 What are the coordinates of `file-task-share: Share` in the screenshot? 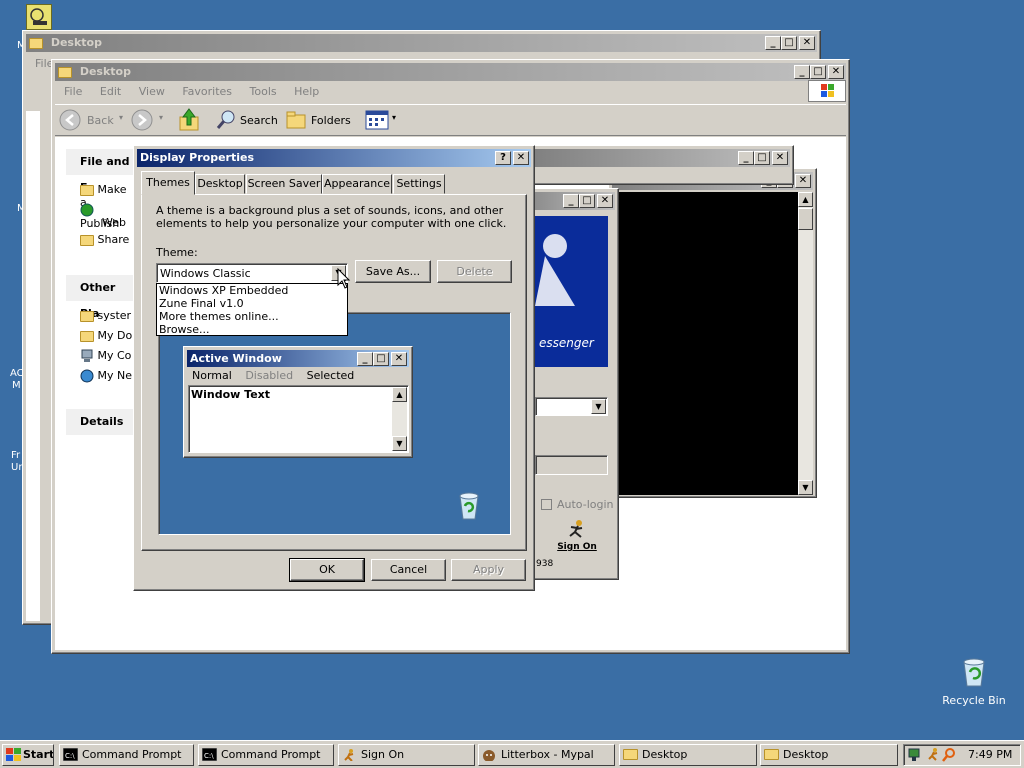 It's located at (104, 239).